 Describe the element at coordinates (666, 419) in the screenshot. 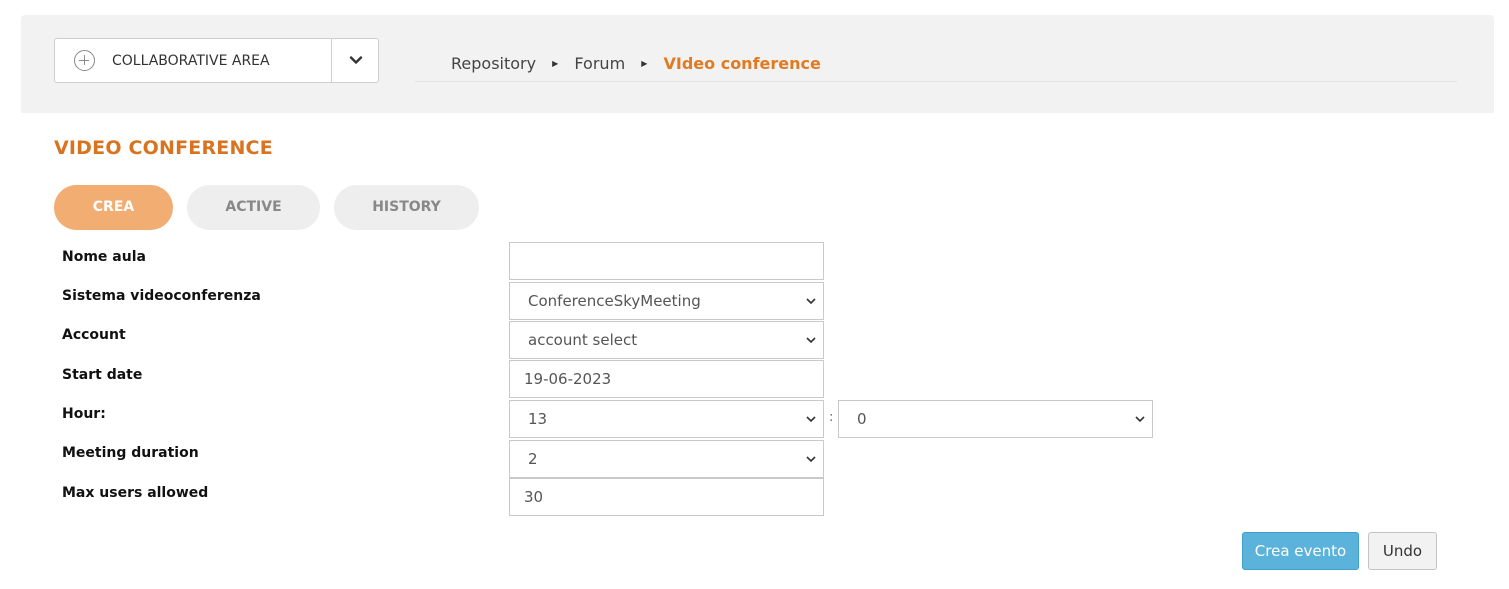

I see `hour-select: 13` at that location.